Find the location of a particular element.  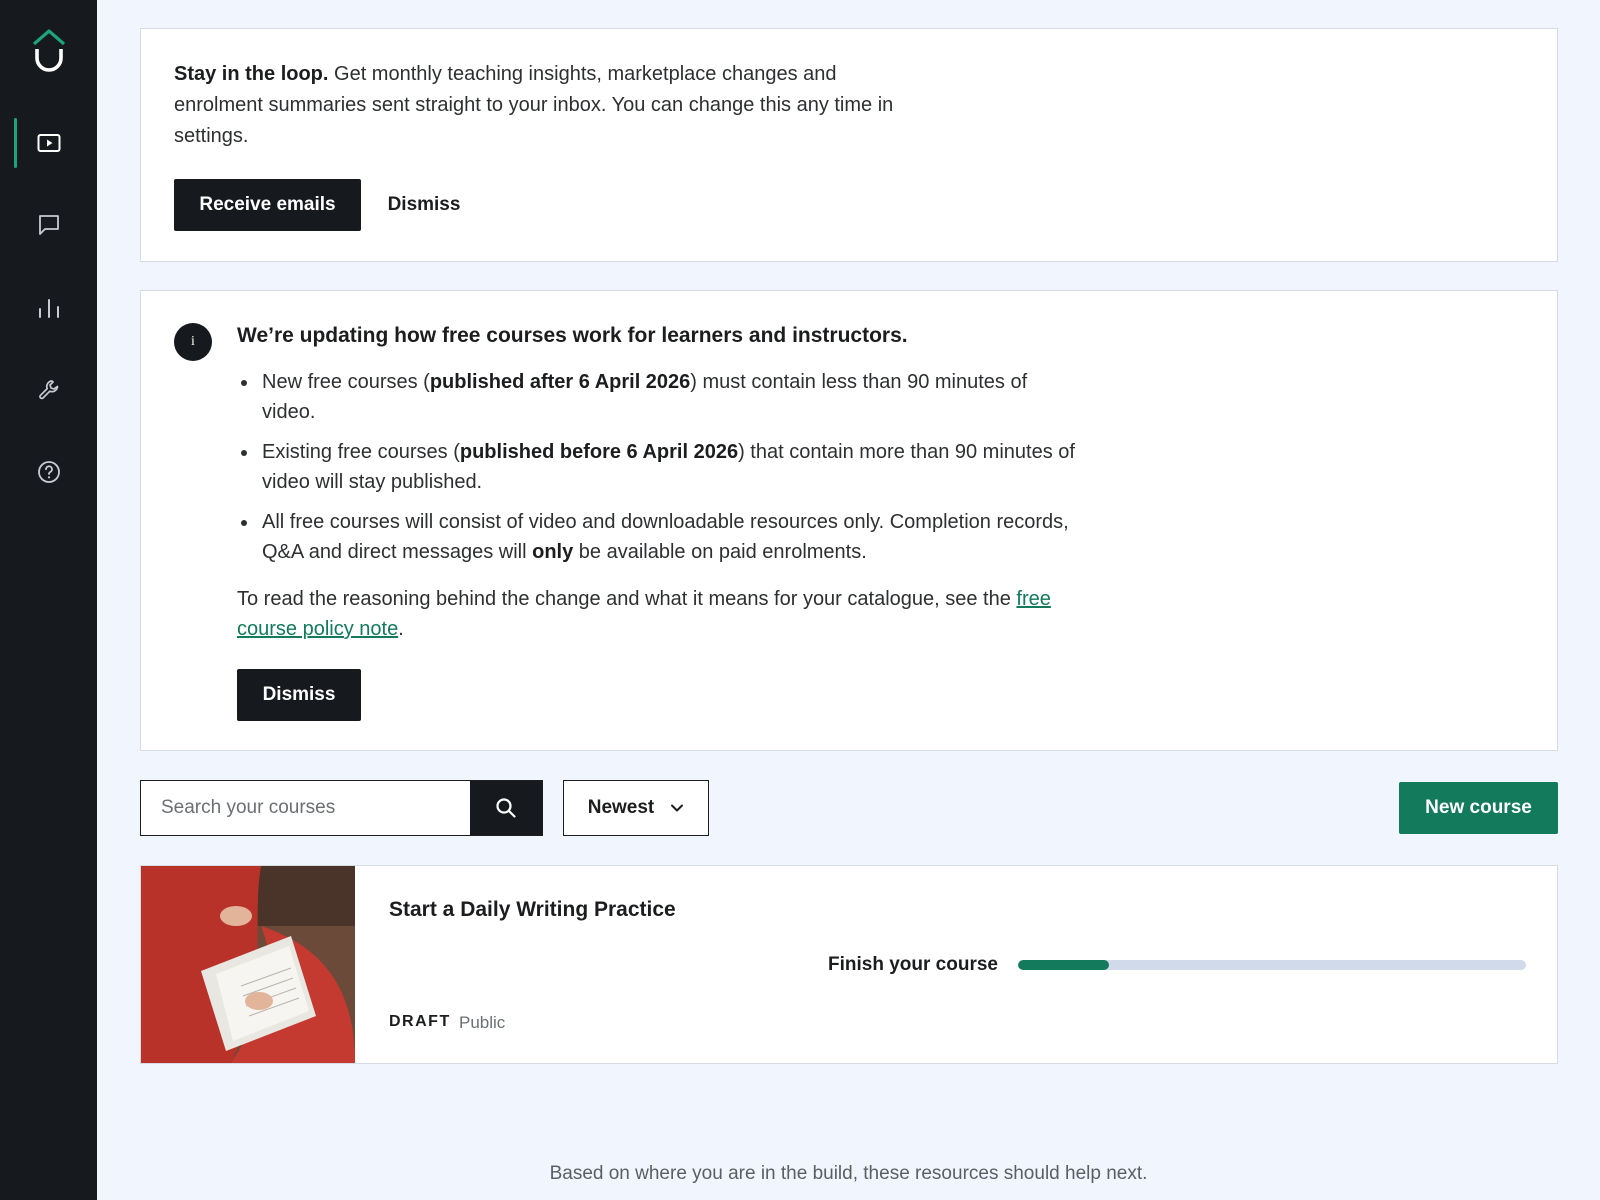

wrench-icon is located at coordinates (48, 390).